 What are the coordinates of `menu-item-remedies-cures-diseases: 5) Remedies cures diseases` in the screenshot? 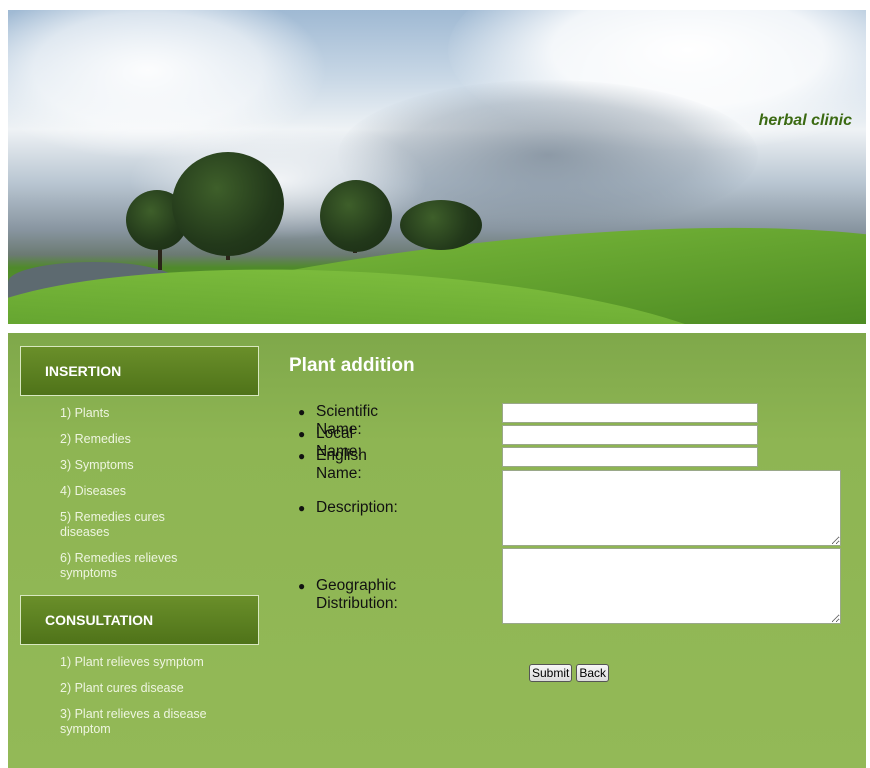 It's located at (135, 525).